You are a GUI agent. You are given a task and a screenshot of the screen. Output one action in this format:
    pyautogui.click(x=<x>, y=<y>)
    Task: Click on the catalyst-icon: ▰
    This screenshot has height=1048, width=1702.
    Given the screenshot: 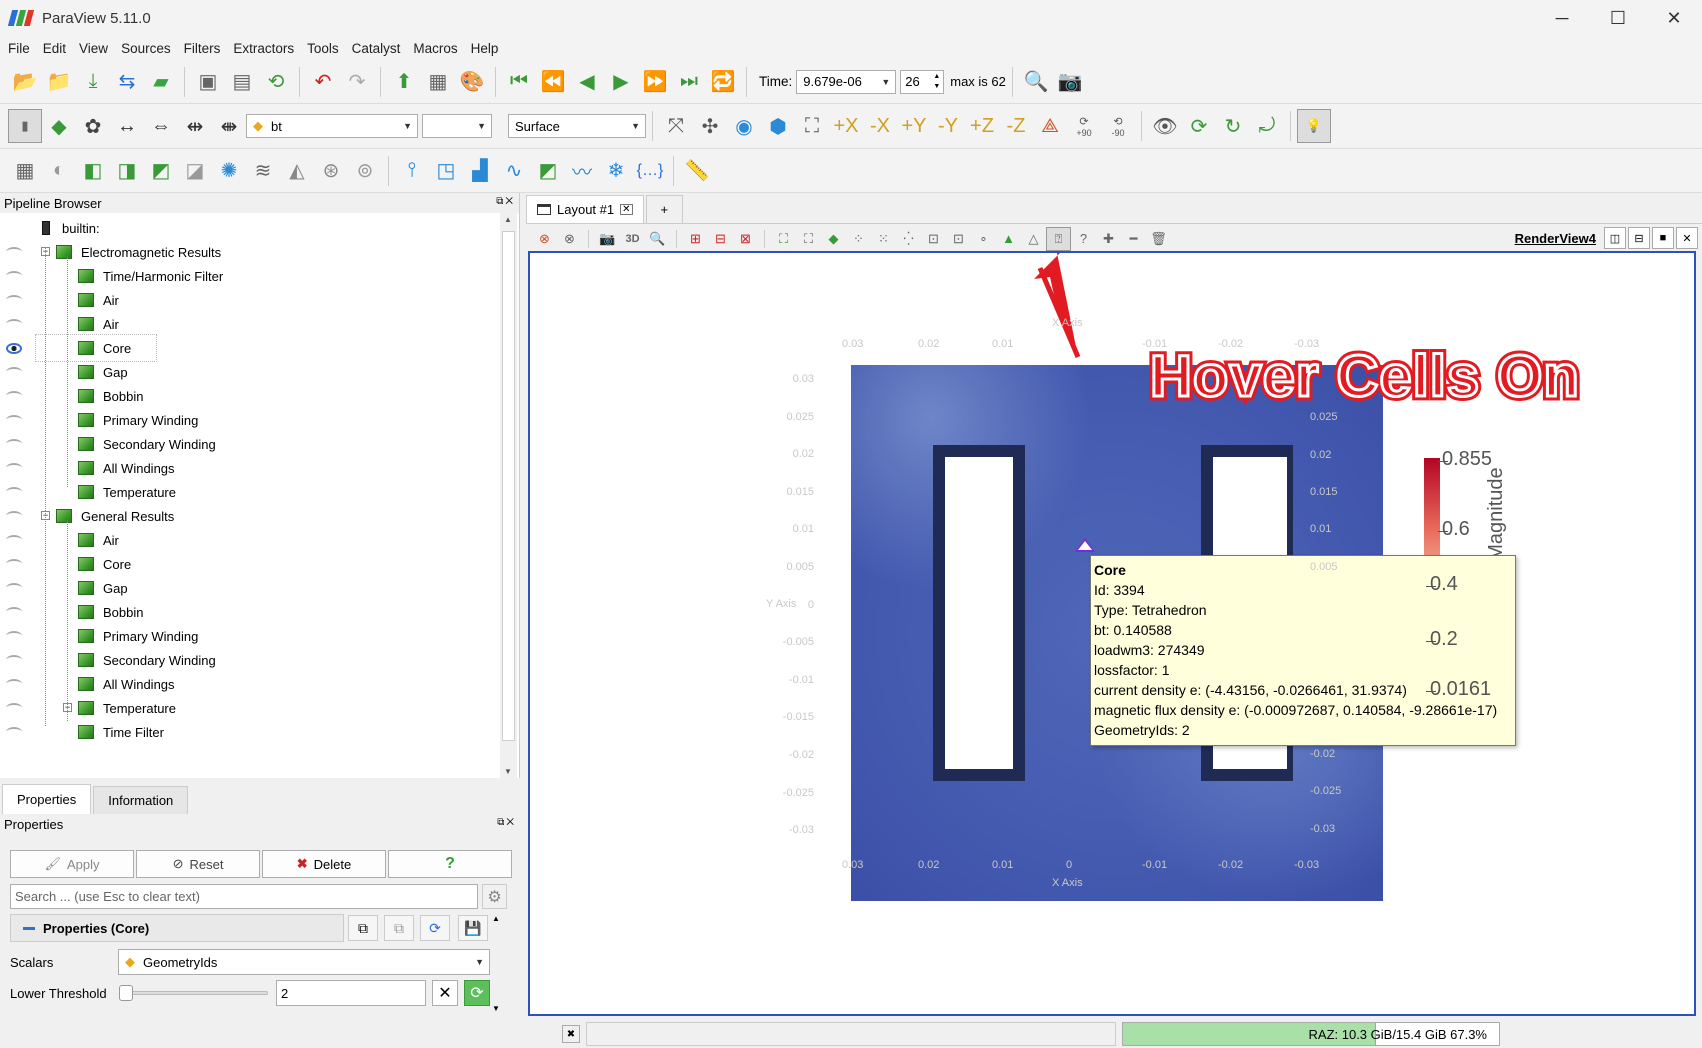 What is the action you would take?
    pyautogui.click(x=161, y=82)
    